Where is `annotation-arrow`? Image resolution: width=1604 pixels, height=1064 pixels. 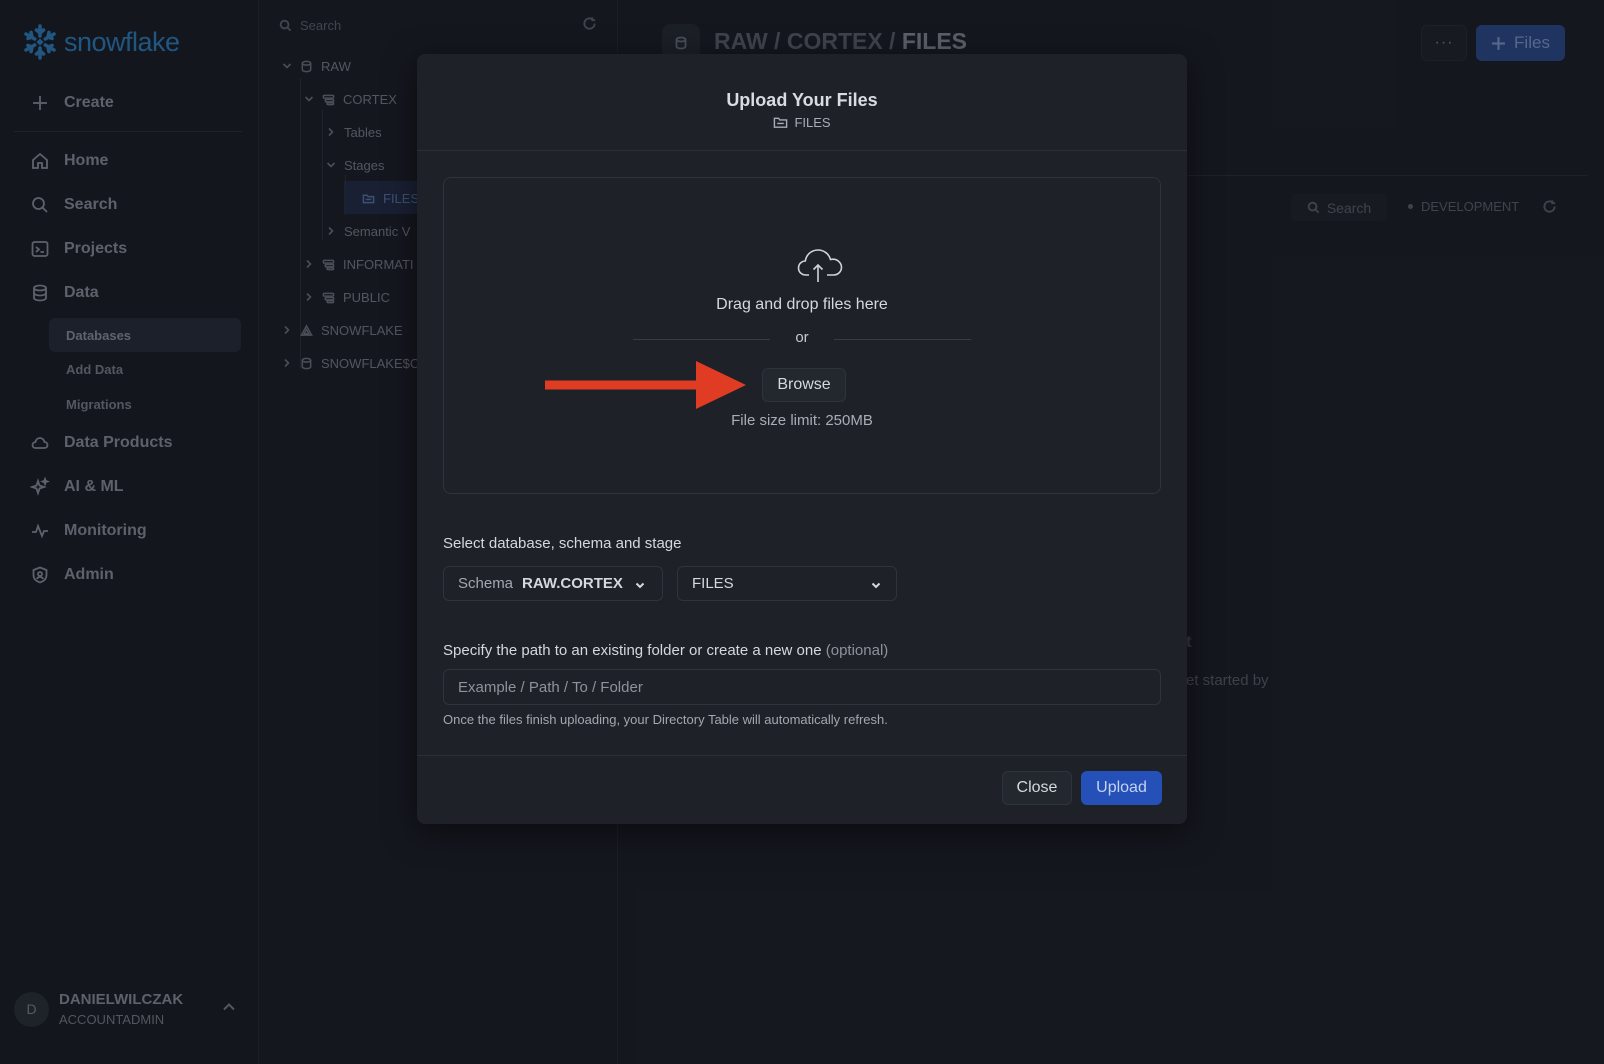
annotation-arrow is located at coordinates (645, 385).